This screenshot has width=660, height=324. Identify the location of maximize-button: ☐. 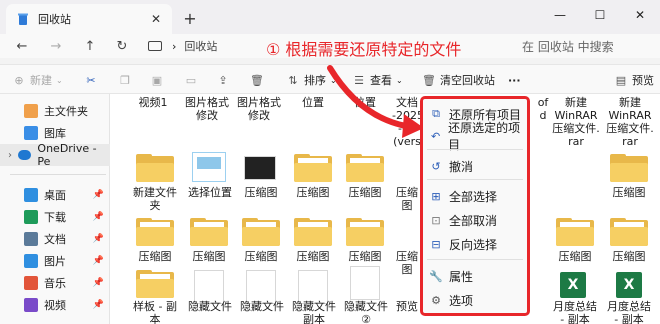
(600, 15).